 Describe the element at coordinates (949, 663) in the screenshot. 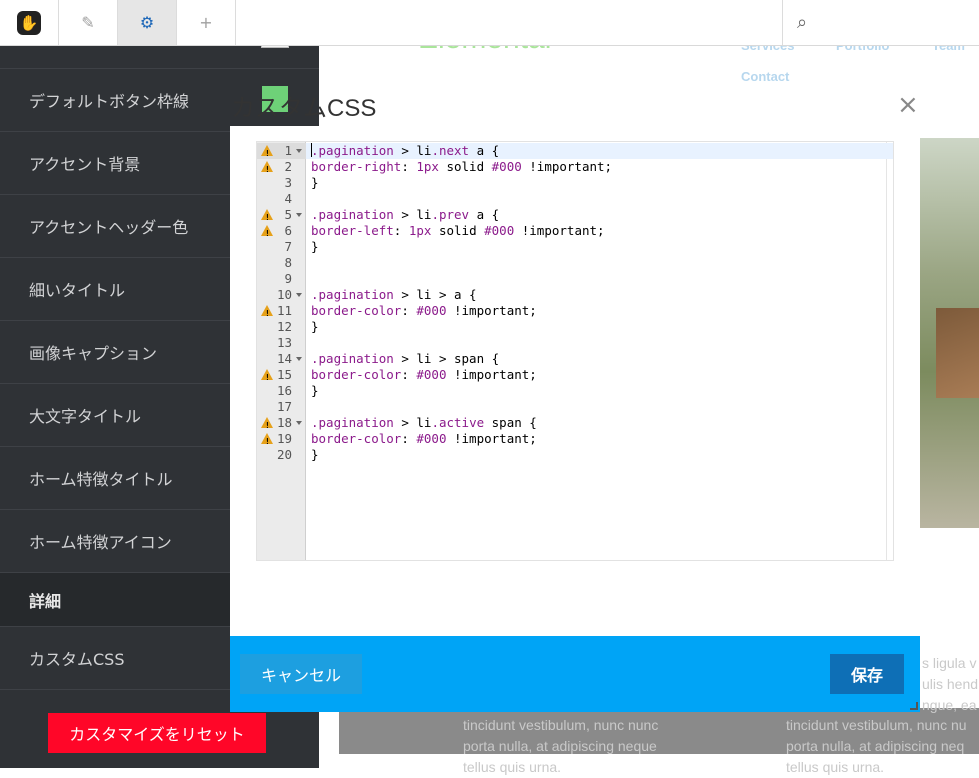

I see `site-text-line: s ligula v` at that location.